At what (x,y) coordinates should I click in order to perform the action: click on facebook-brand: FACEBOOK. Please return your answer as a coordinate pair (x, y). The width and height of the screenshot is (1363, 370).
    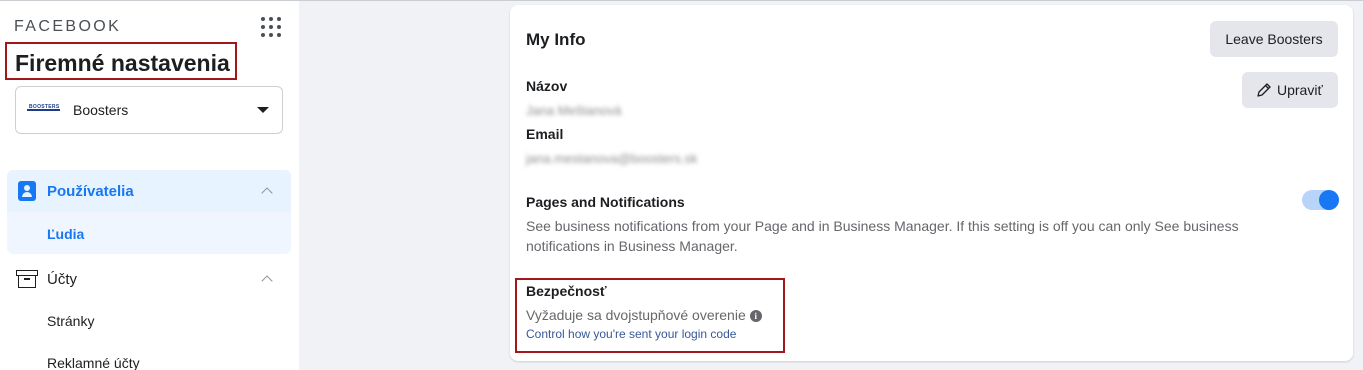
    Looking at the image, I should click on (68, 26).